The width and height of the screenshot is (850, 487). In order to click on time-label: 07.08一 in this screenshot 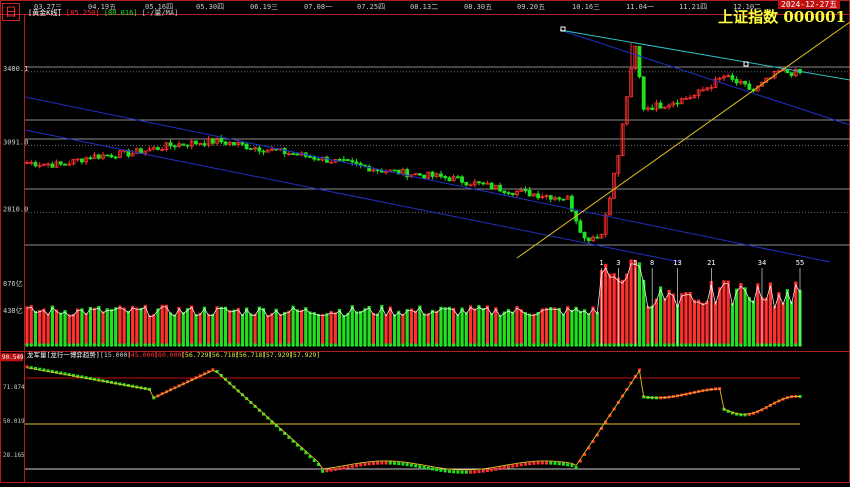, I will do `click(318, 7)`.